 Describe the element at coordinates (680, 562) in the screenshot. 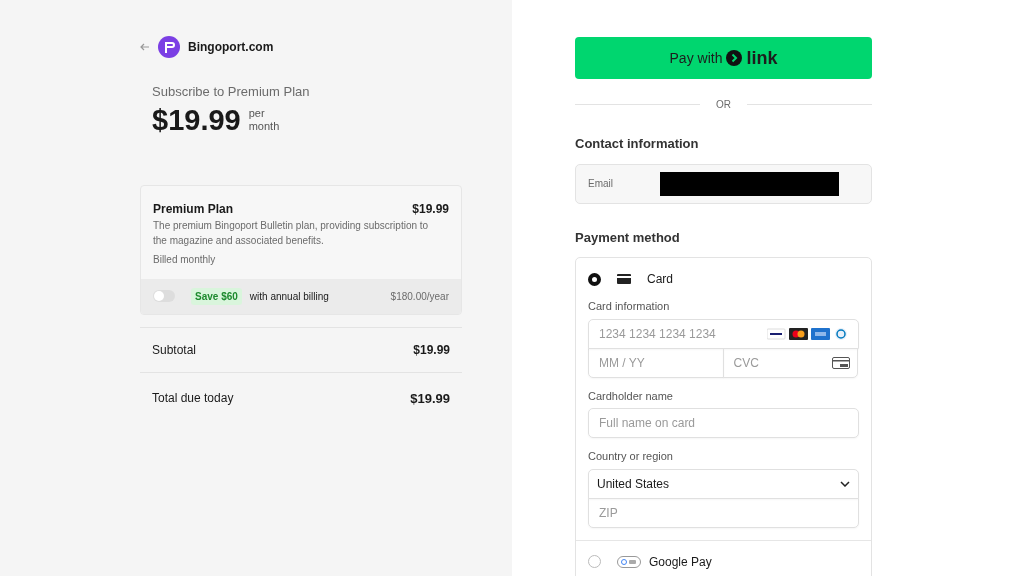

I see `payment-method-label: Google Pay` at that location.